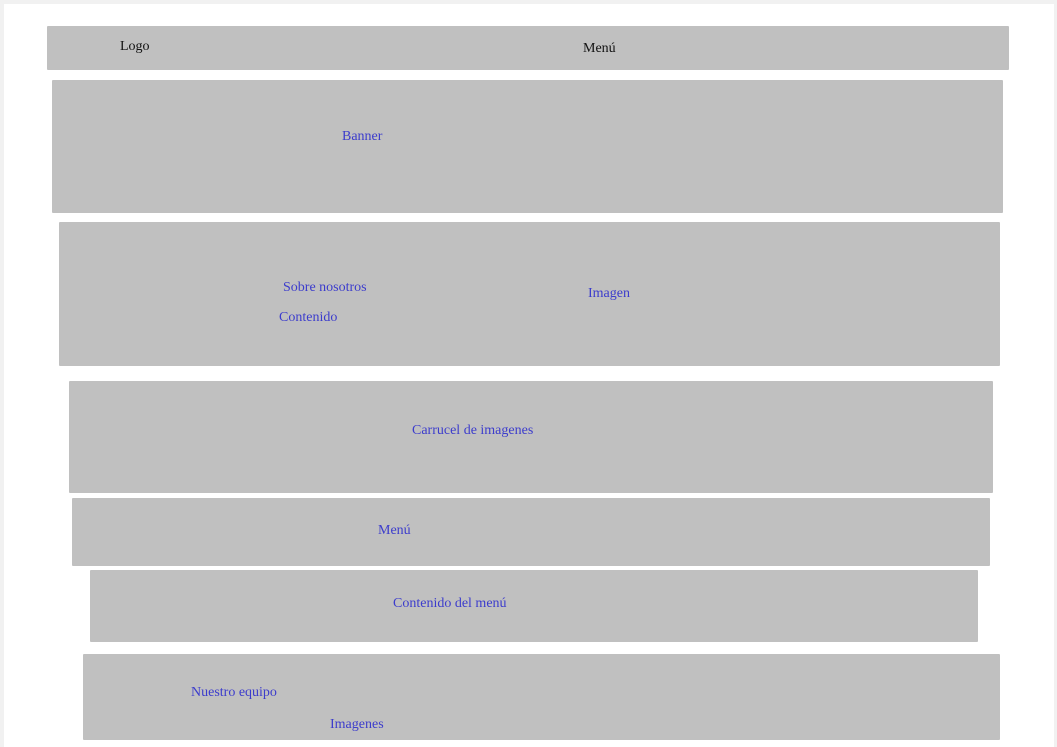  Describe the element at coordinates (308, 317) in the screenshot. I see `about-content-label: Contenido` at that location.